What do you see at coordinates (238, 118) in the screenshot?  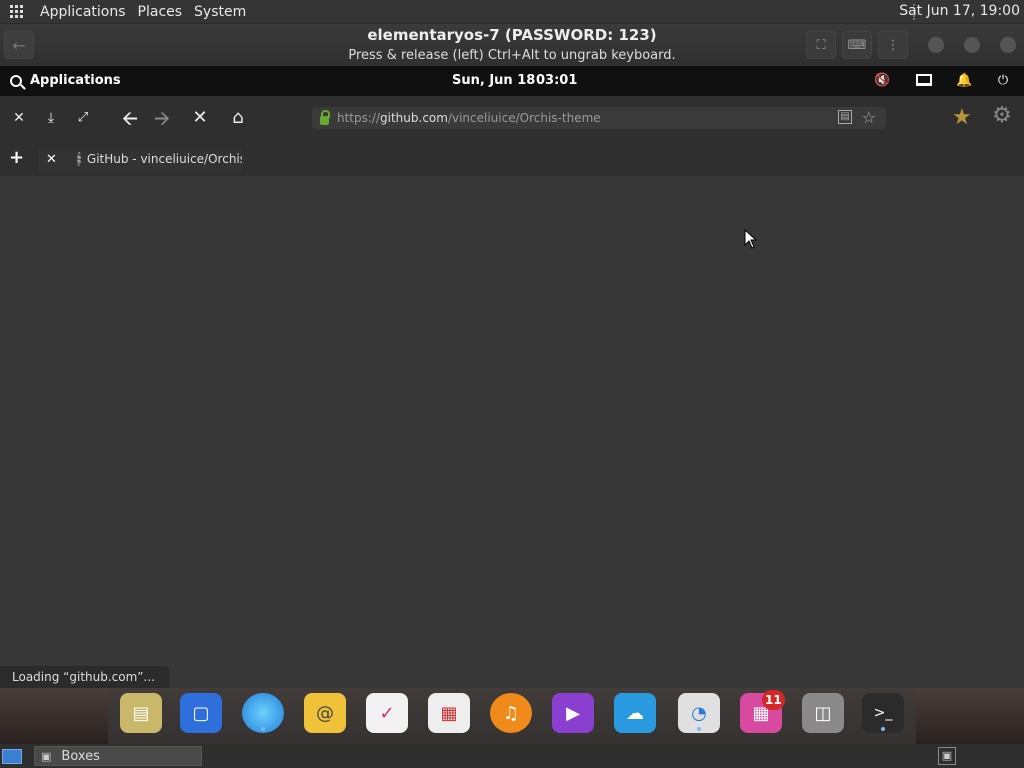 I see `home-icon: ⌂` at bounding box center [238, 118].